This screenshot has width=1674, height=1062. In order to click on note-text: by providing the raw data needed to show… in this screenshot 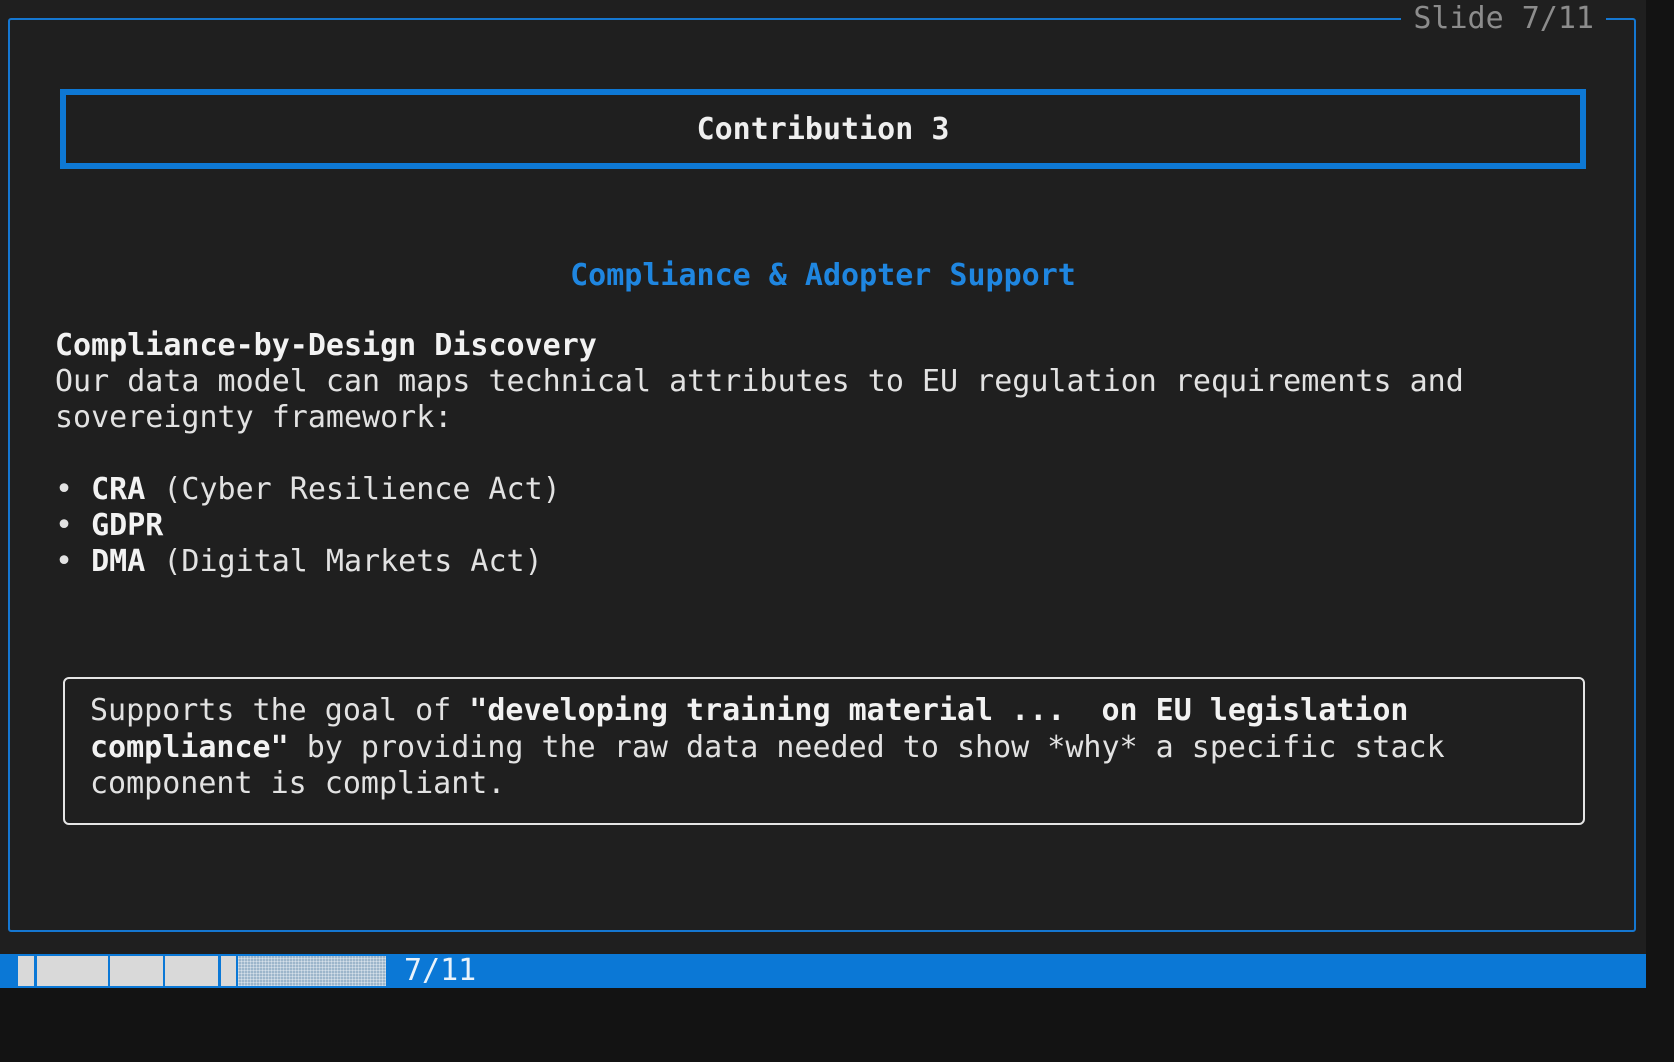, I will do `click(866, 747)`.